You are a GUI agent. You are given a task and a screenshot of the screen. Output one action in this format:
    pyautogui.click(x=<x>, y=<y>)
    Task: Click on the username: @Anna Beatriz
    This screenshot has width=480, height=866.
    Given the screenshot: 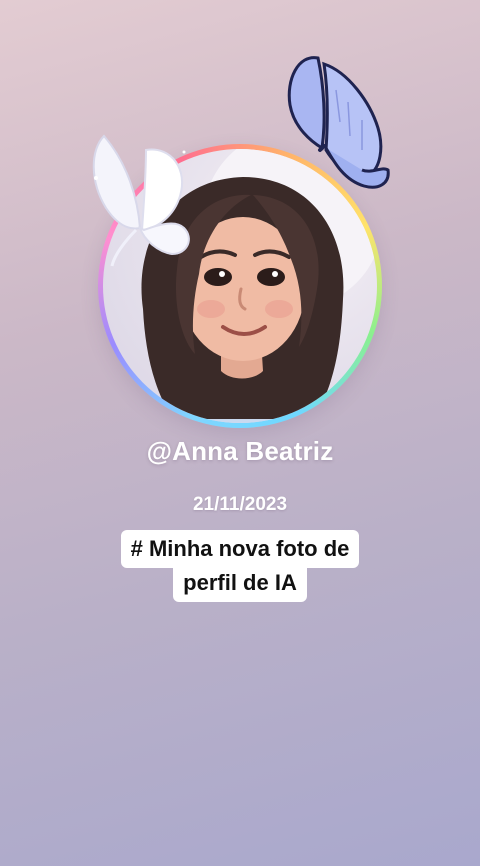 What is the action you would take?
    pyautogui.click(x=240, y=451)
    